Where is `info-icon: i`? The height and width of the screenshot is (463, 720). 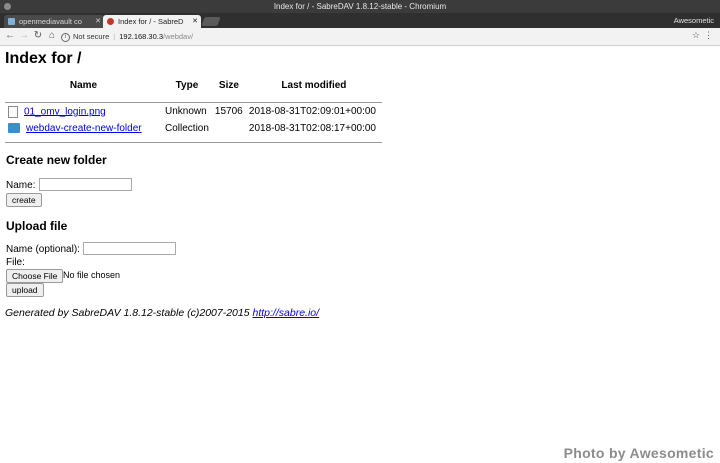
info-icon: i is located at coordinates (65, 37).